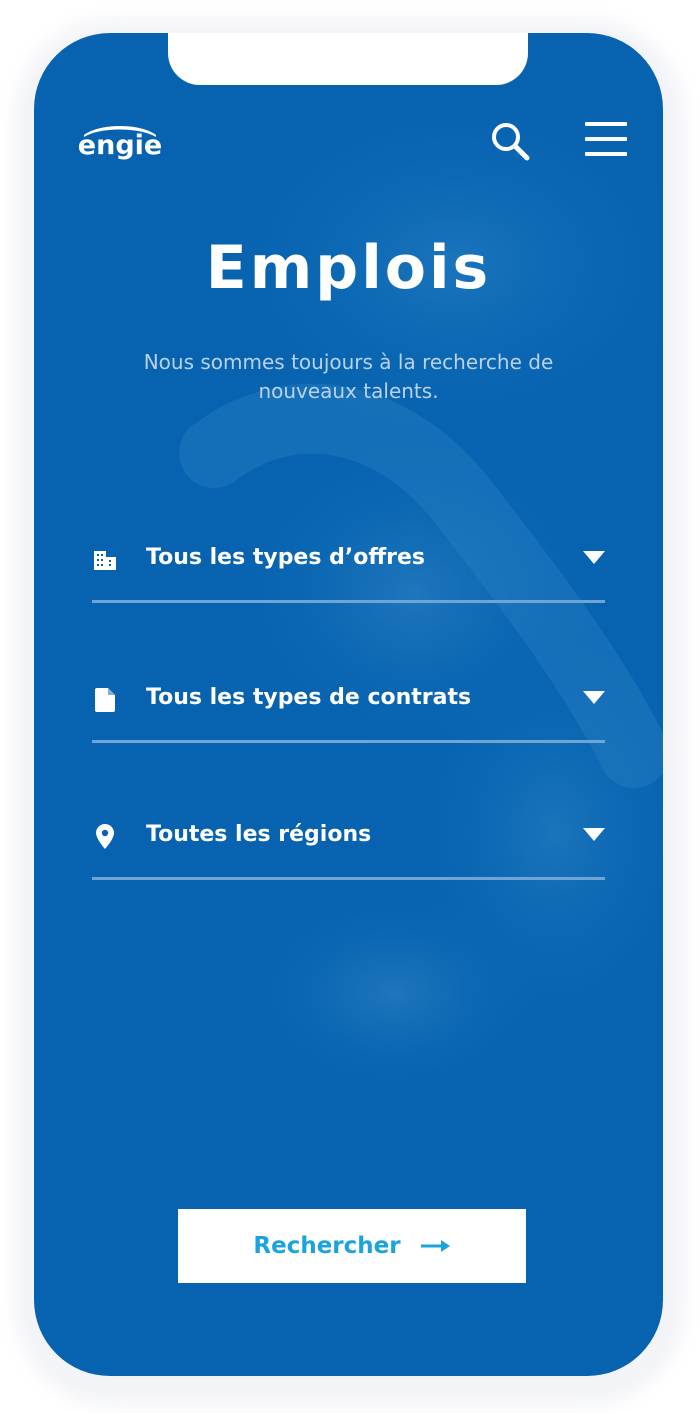 Image resolution: width=700 pixels, height=1413 pixels. What do you see at coordinates (435, 1246) in the screenshot?
I see `arrow-right-icon` at bounding box center [435, 1246].